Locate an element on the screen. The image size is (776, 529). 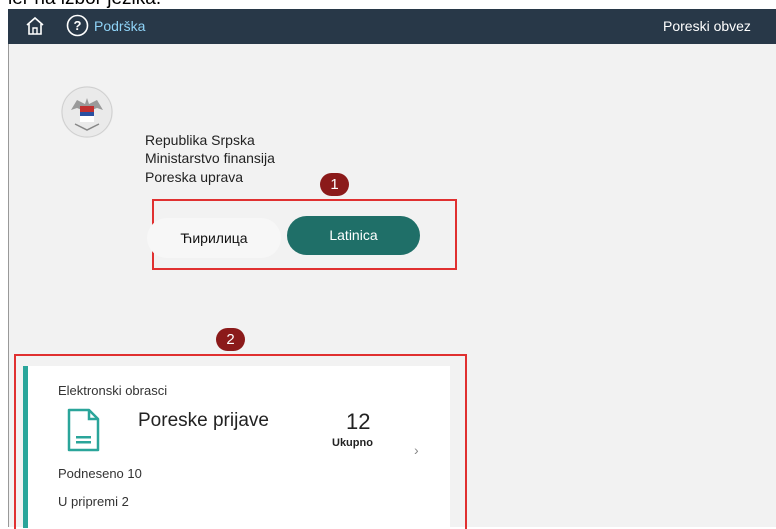
org-name-line2: Ministarstvo finansija is located at coordinates (210, 158).